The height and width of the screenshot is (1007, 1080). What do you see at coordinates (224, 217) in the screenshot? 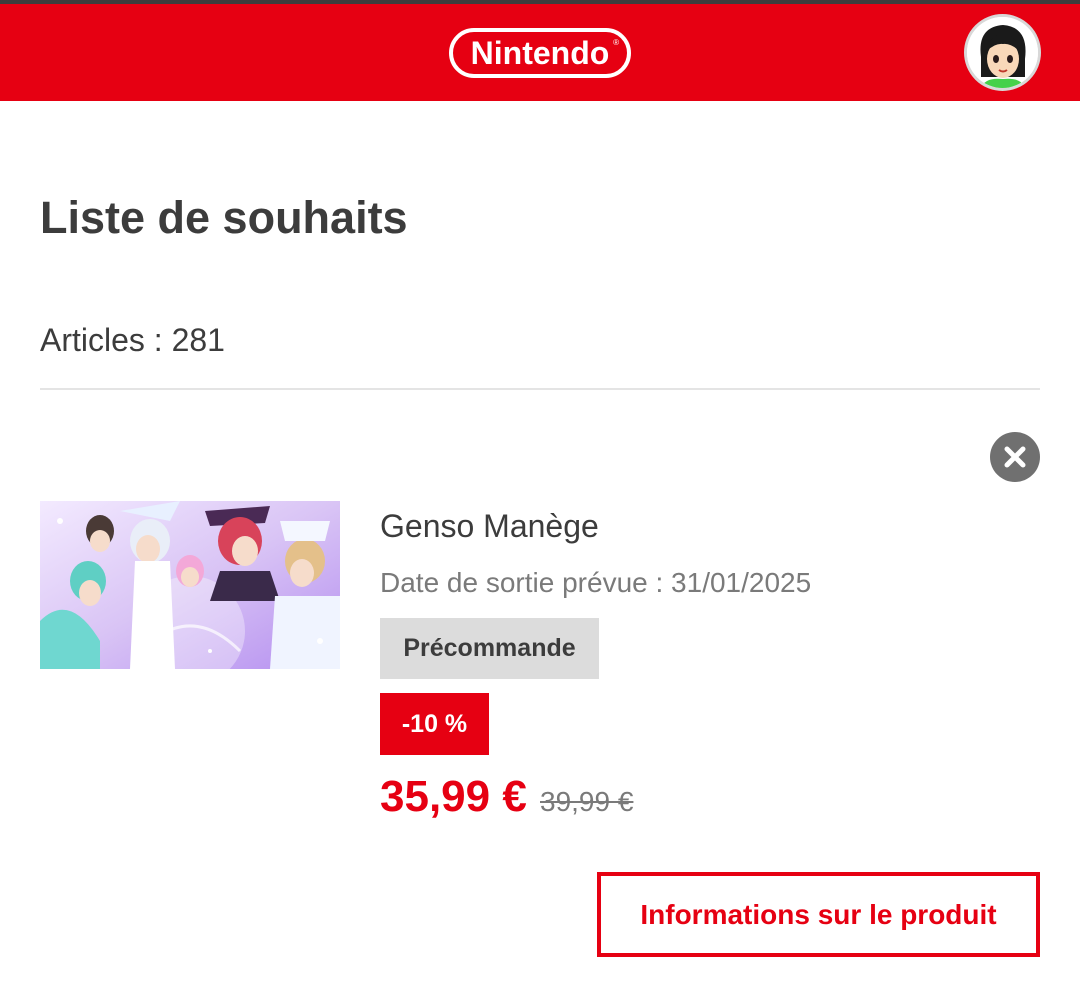
I see `page-title: Liste de souhaits` at bounding box center [224, 217].